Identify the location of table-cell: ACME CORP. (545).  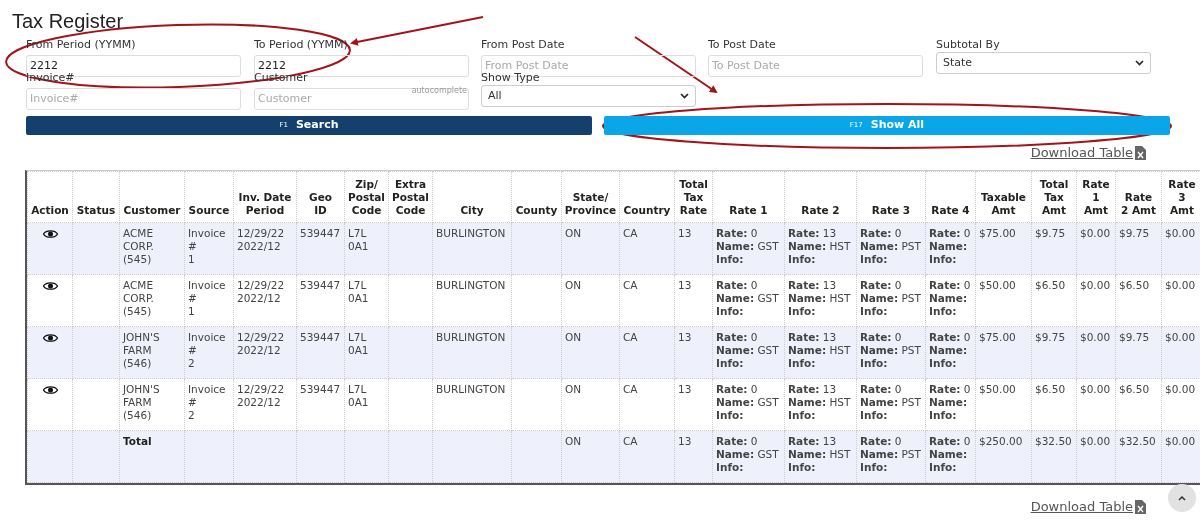
(138, 246).